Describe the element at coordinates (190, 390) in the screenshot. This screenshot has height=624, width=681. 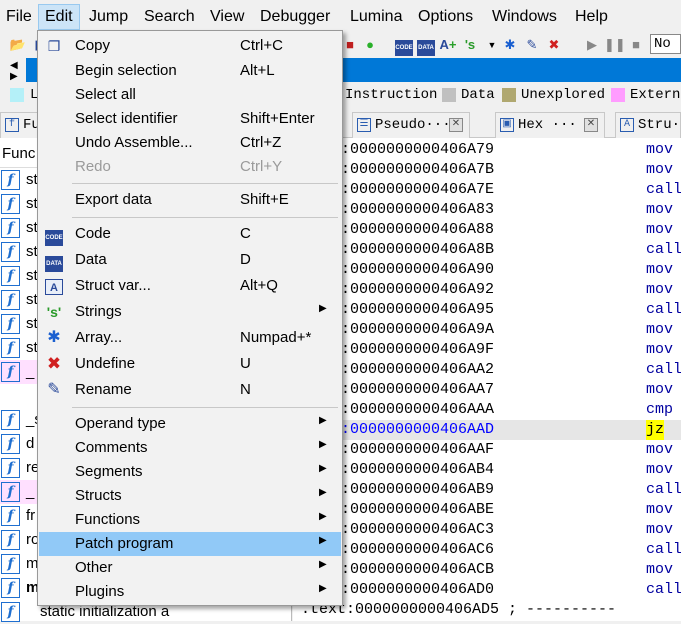
I see `menu-item-rename: ✎ Rename N` at that location.